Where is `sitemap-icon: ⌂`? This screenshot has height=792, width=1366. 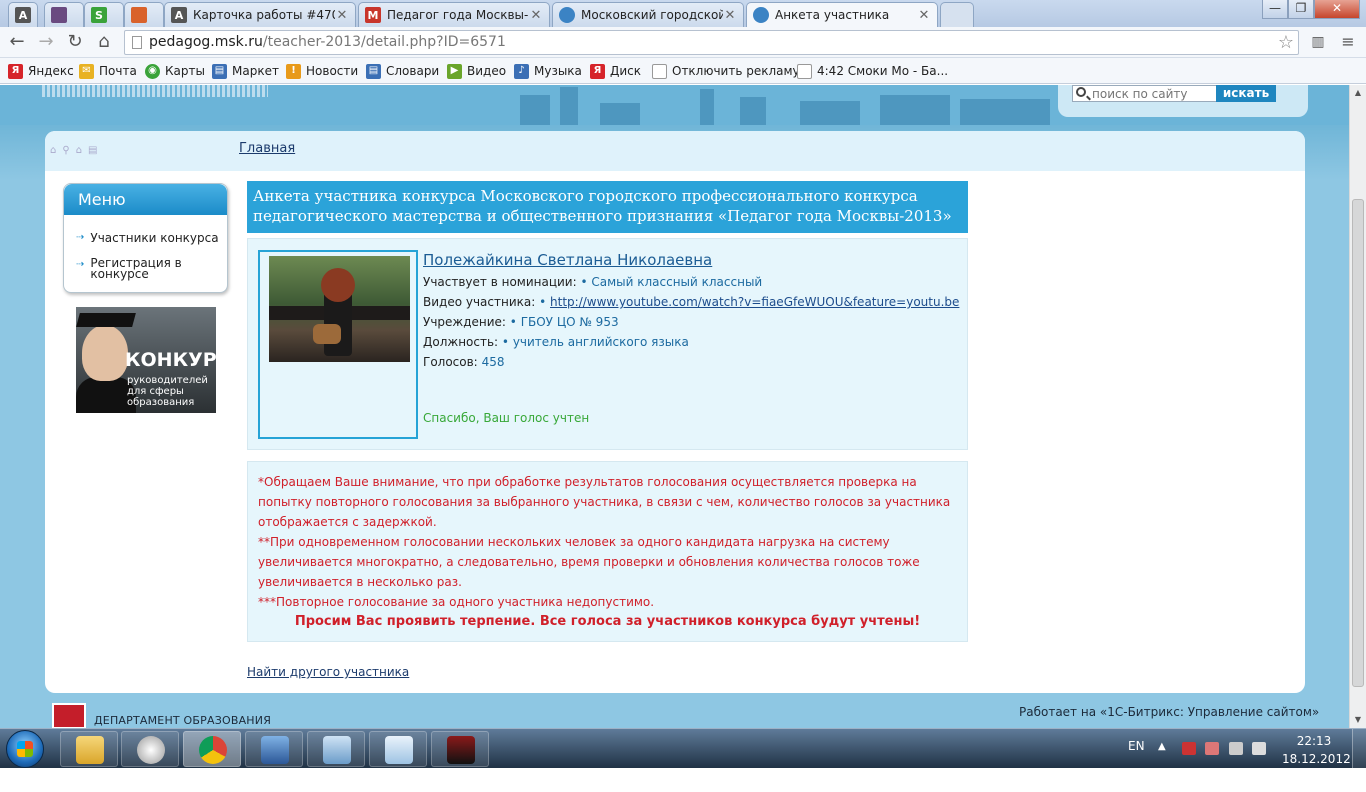 sitemap-icon: ⌂ is located at coordinates (79, 150).